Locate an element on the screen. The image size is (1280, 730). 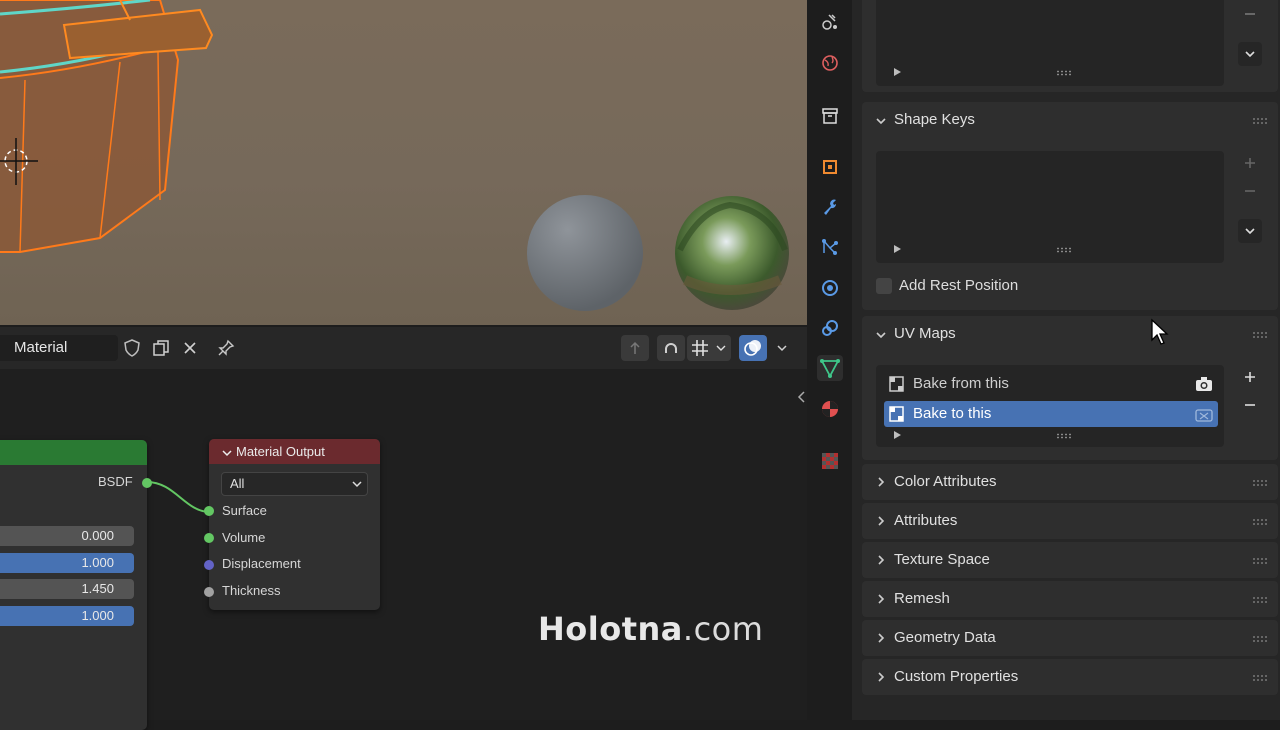
pin-icon is located at coordinates (226, 348).